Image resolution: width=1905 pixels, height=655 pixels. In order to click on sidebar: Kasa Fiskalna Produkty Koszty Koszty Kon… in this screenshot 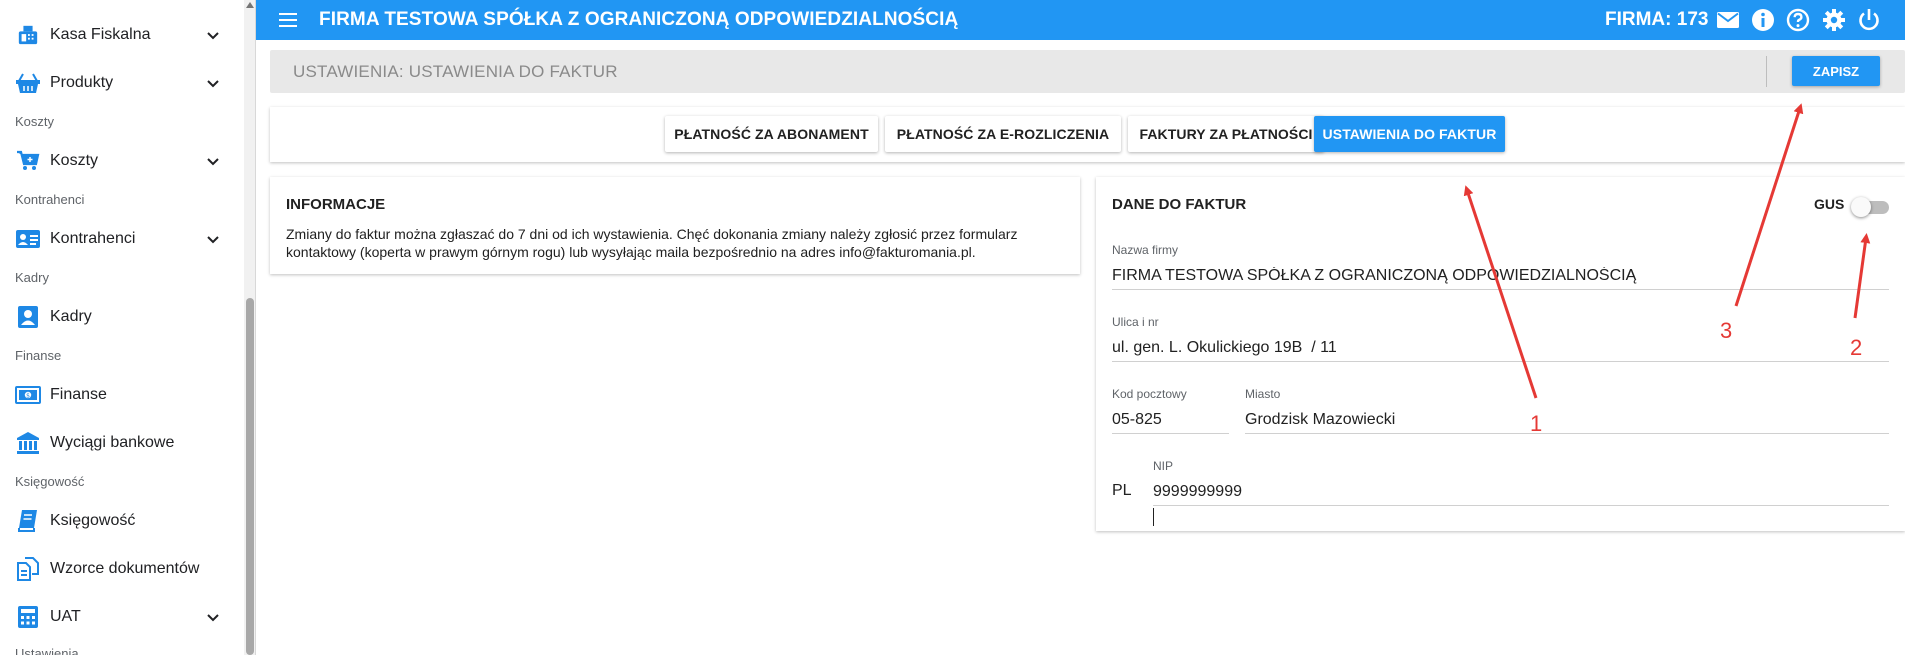, I will do `click(128, 327)`.